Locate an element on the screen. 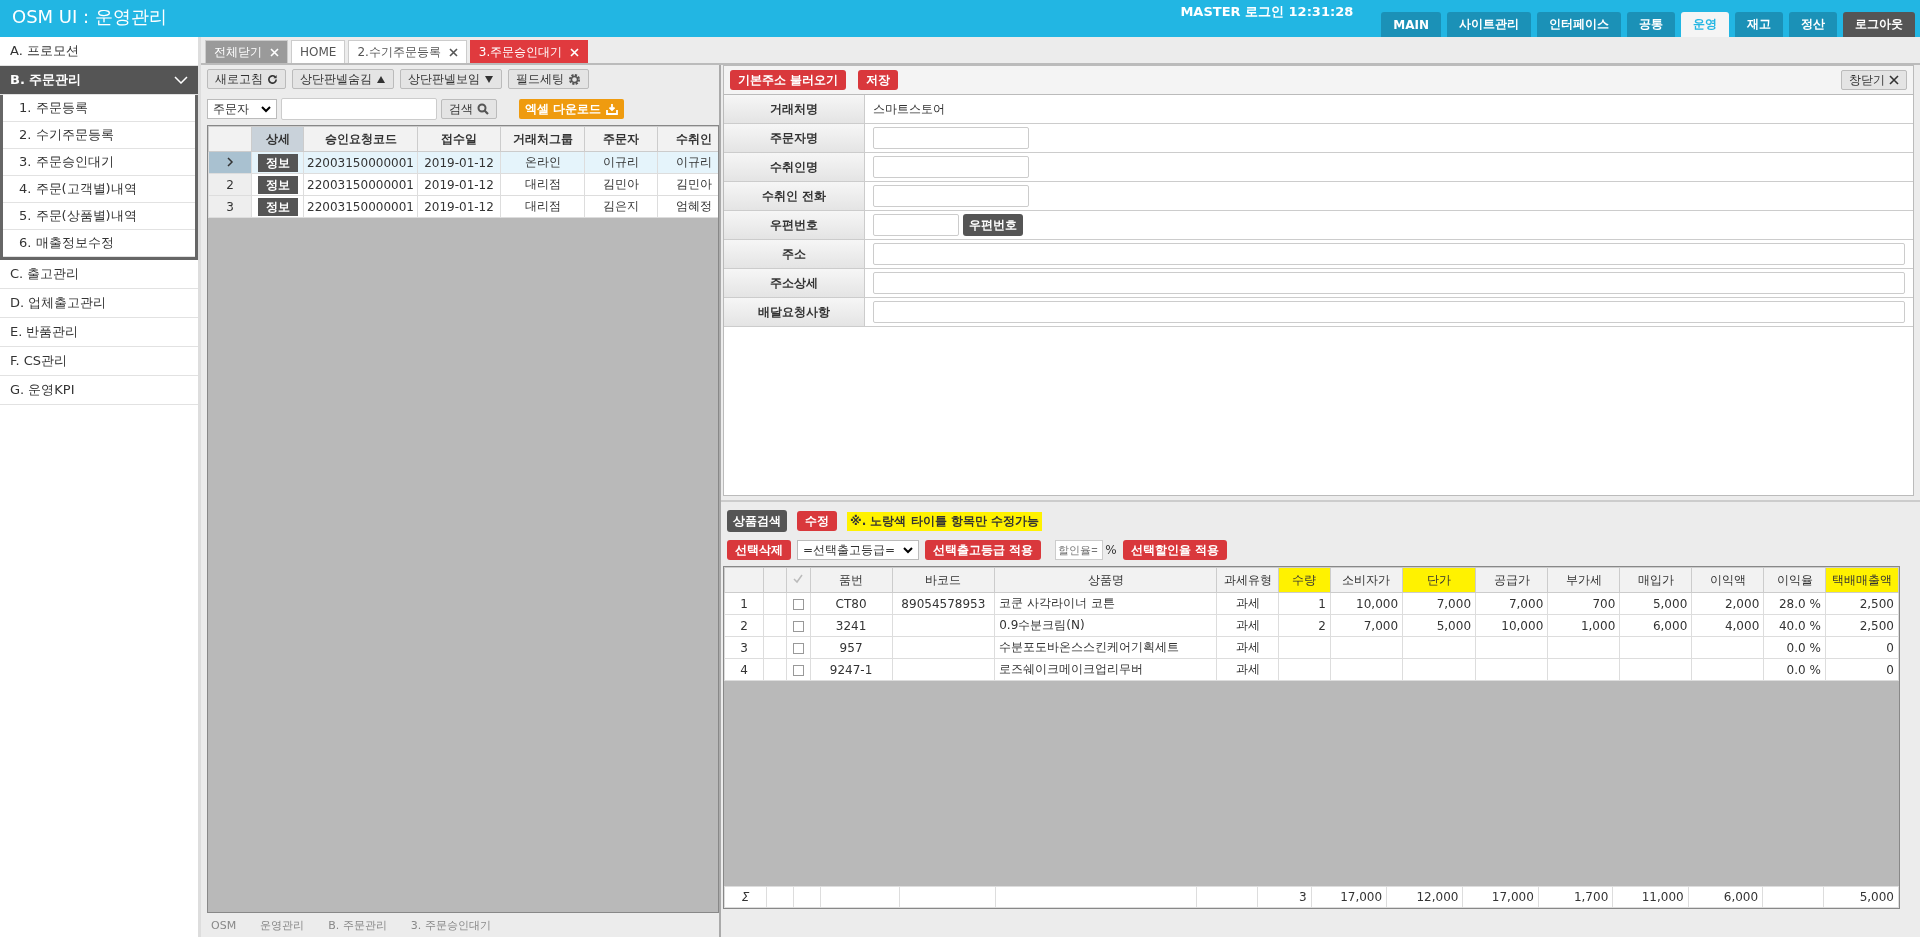  table-cell: 22003150000001 is located at coordinates (360, 184).